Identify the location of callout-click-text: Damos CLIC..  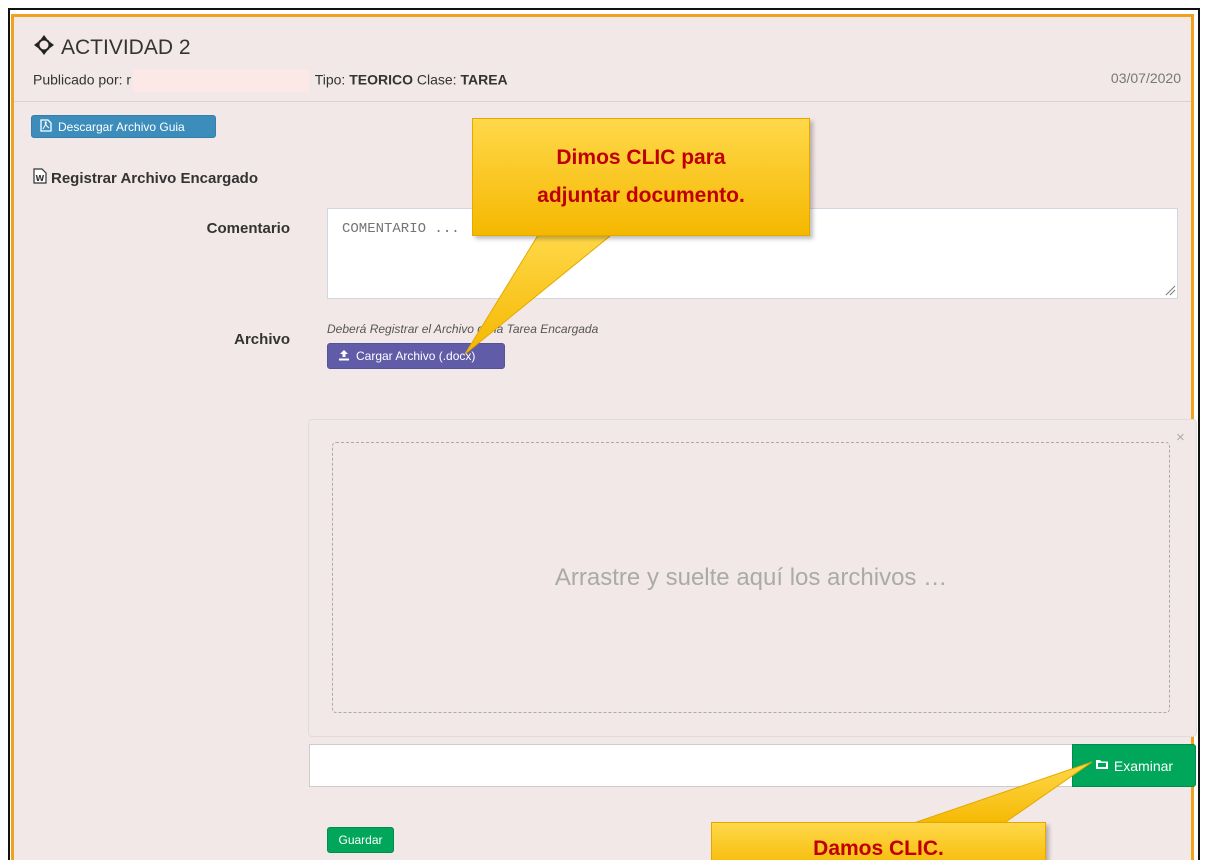
(878, 848).